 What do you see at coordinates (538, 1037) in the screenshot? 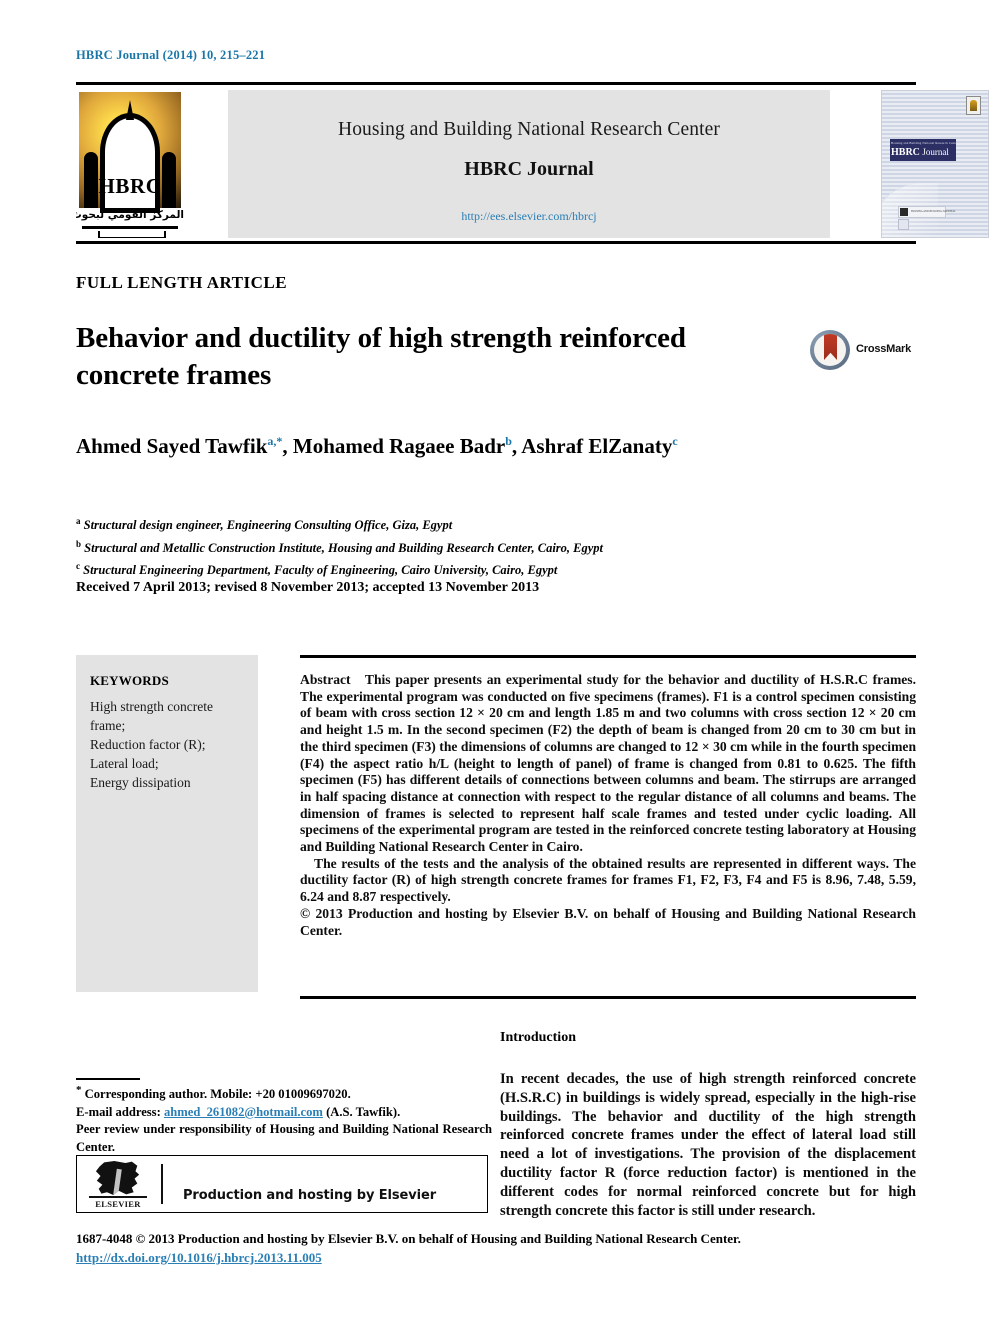
I see `introduction-heading: Introduction` at bounding box center [538, 1037].